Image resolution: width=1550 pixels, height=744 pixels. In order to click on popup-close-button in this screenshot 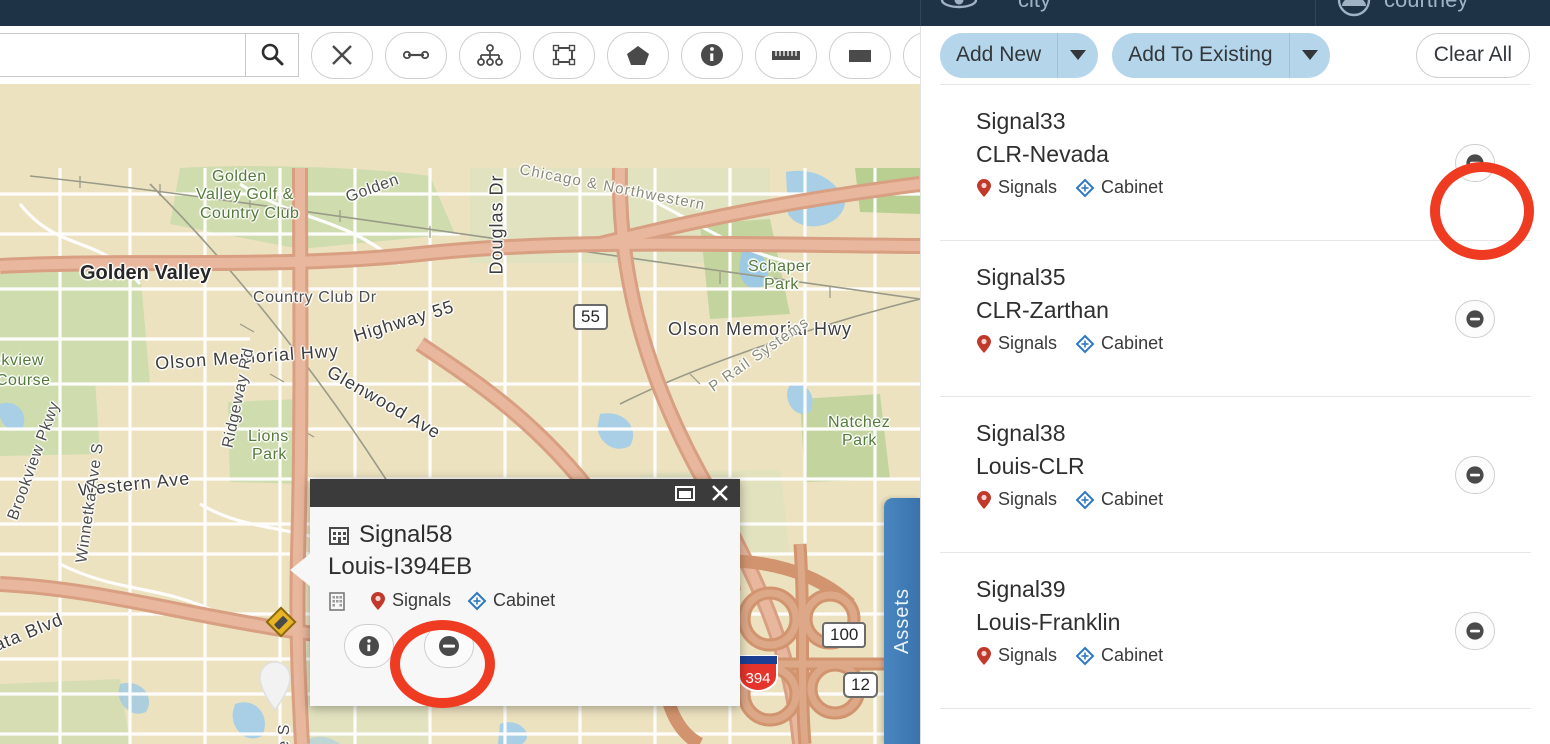, I will do `click(720, 493)`.